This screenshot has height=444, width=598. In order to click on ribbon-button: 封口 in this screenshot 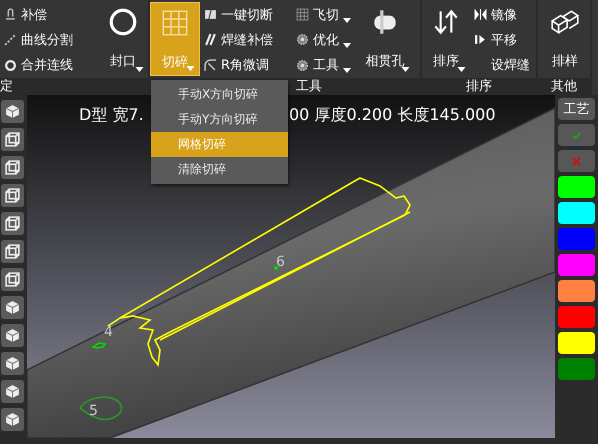, I will do `click(123, 39)`.